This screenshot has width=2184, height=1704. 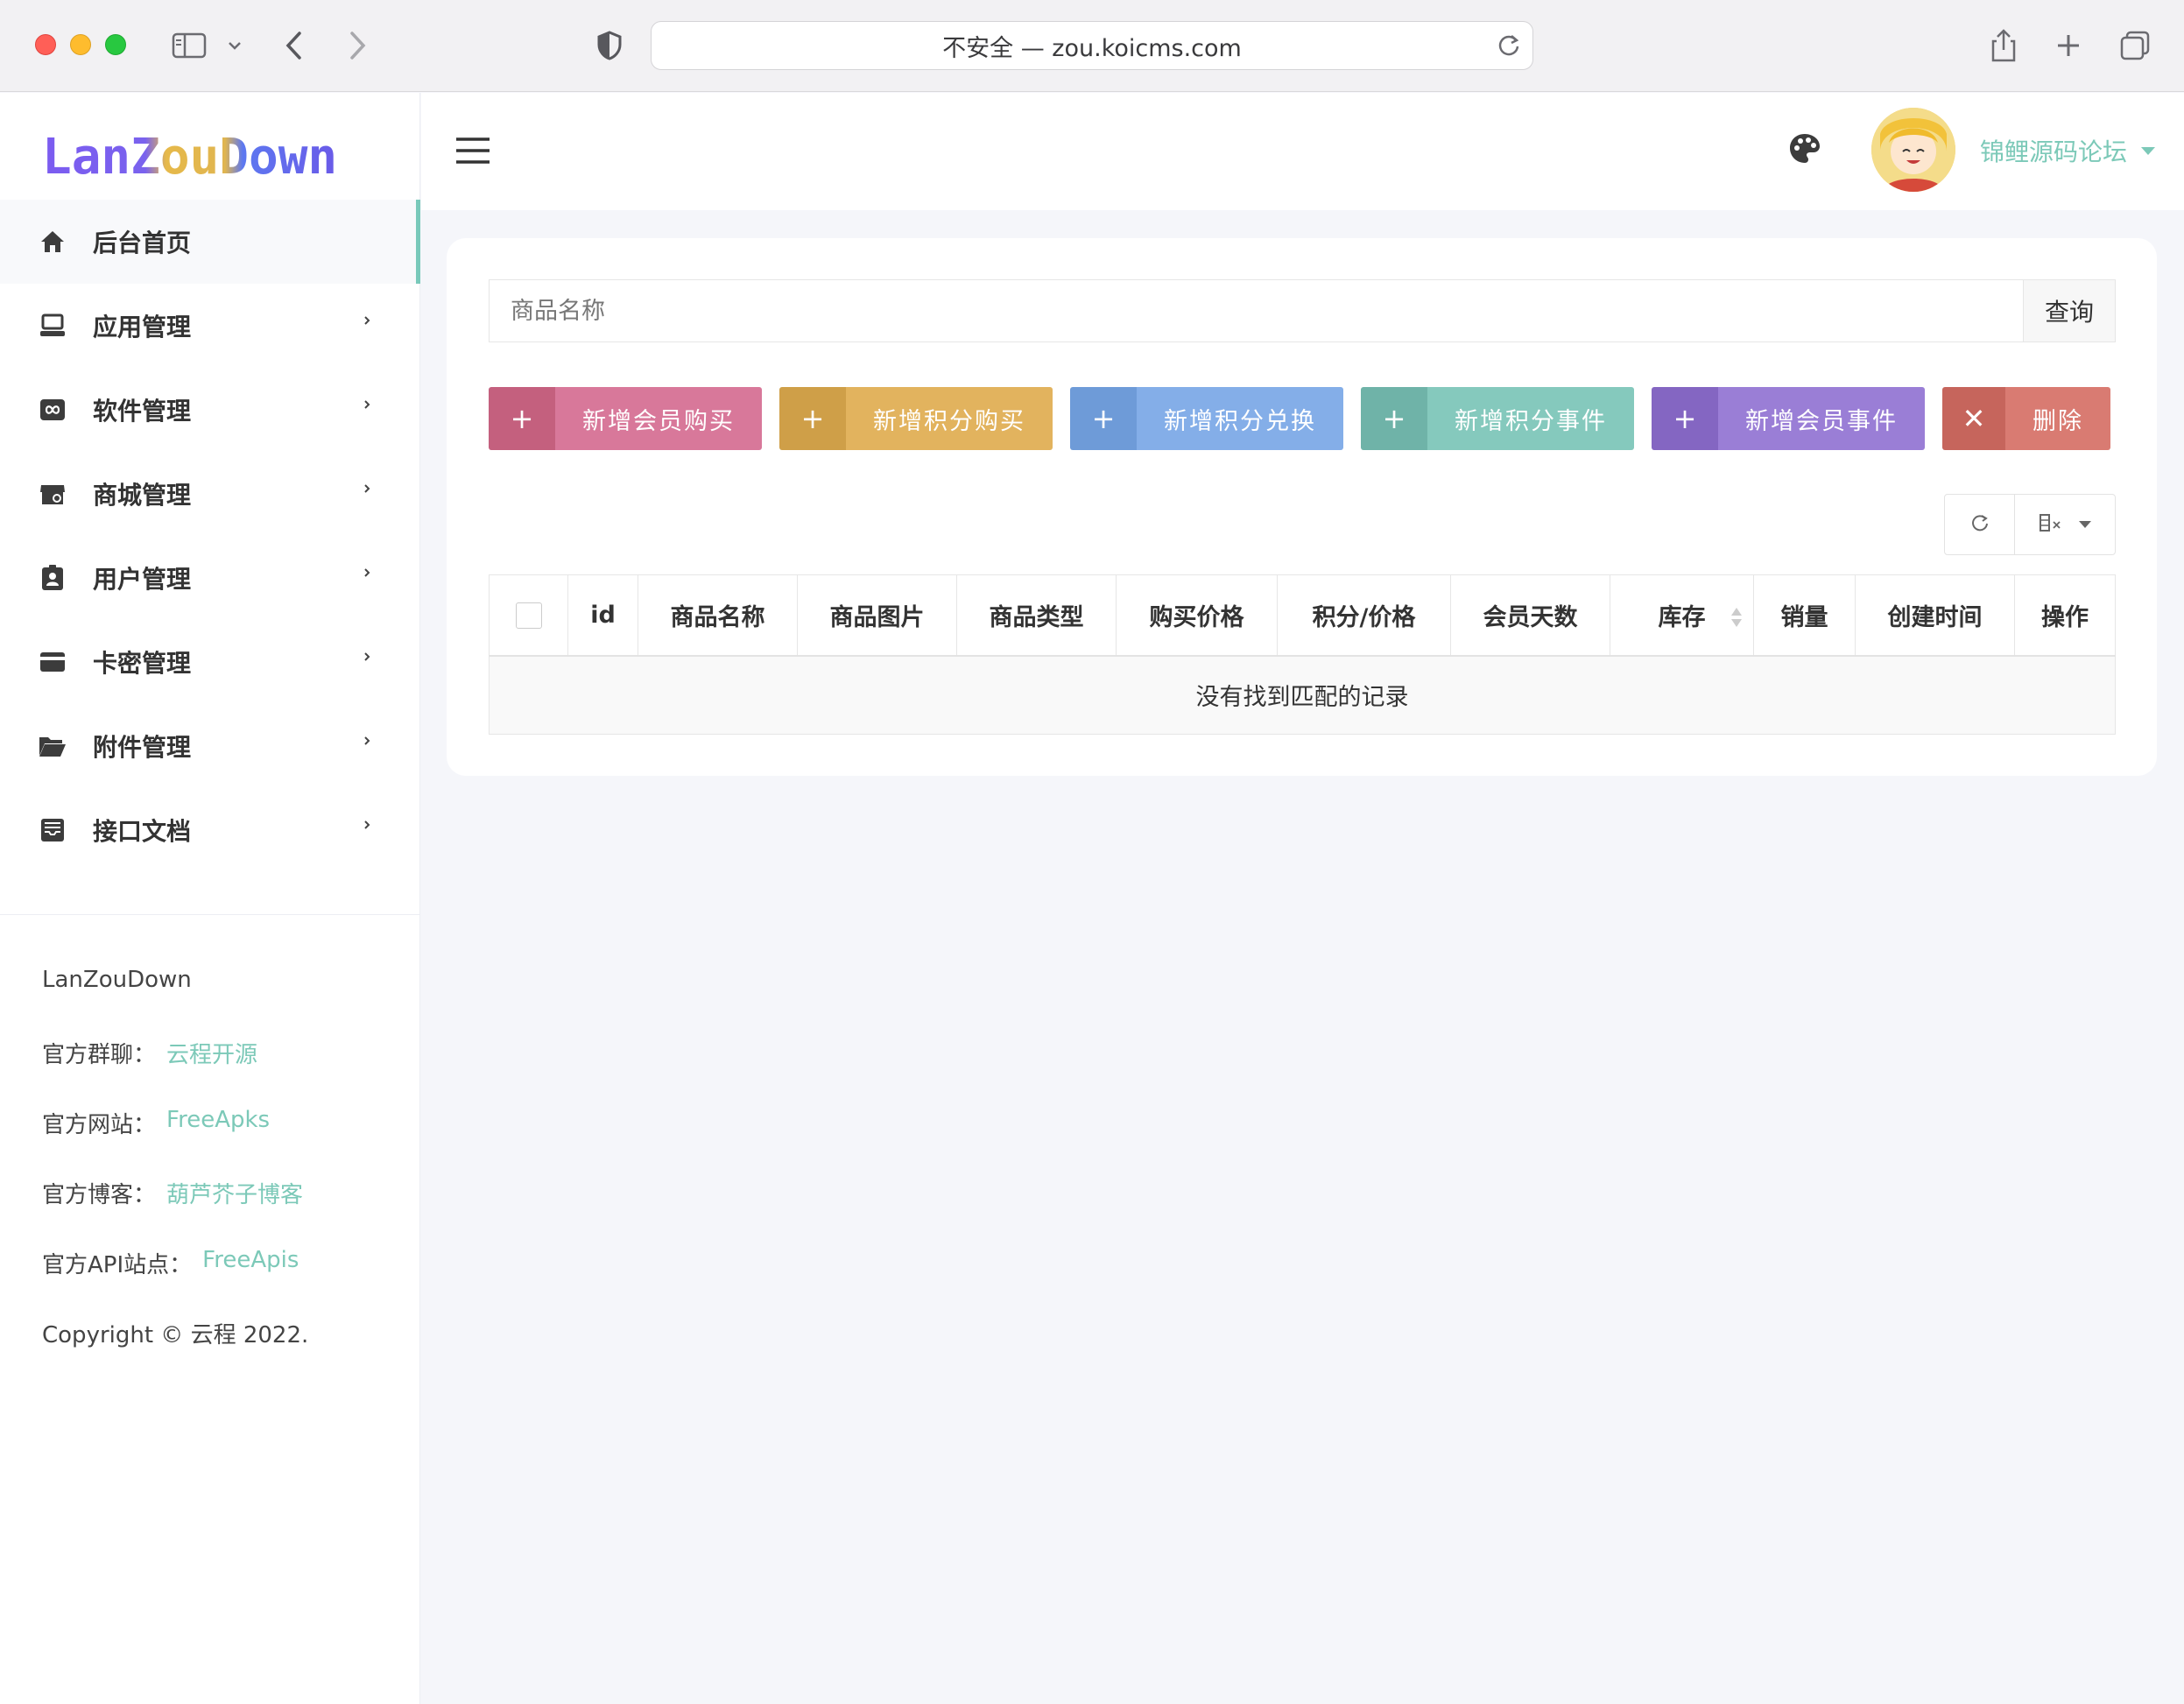 I want to click on logo: LanZouDown, so click(x=210, y=156).